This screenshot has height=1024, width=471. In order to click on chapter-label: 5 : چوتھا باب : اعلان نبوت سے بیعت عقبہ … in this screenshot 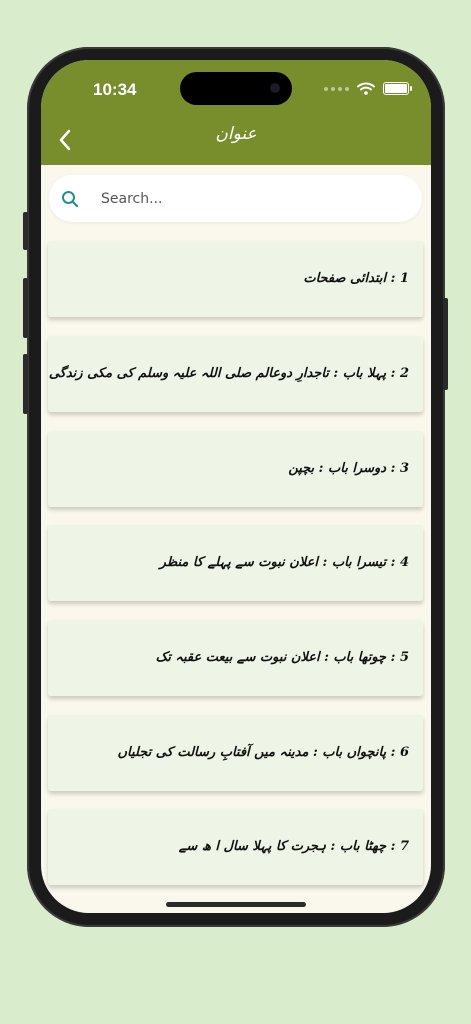, I will do `click(282, 657)`.